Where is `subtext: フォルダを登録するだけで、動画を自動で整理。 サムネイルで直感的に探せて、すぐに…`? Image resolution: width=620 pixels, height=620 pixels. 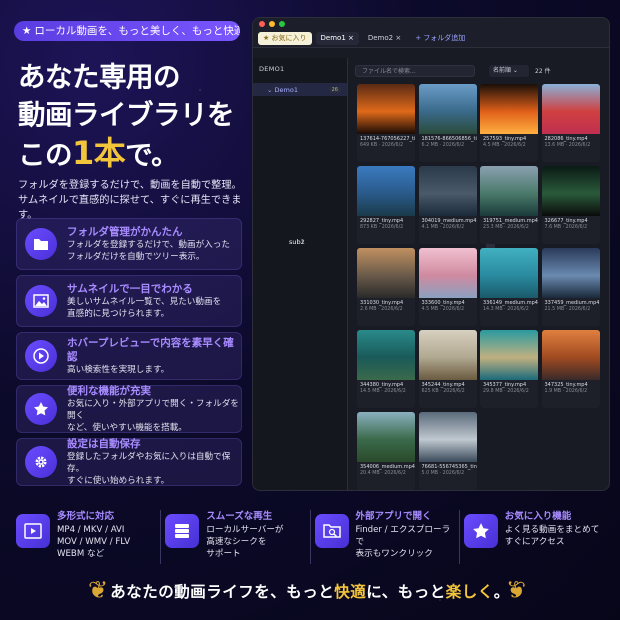
subtext: フォルダを登録するだけで、動画を自動で整理。 サムネイルで直感的に探せて、すぐに… is located at coordinates (133, 200).